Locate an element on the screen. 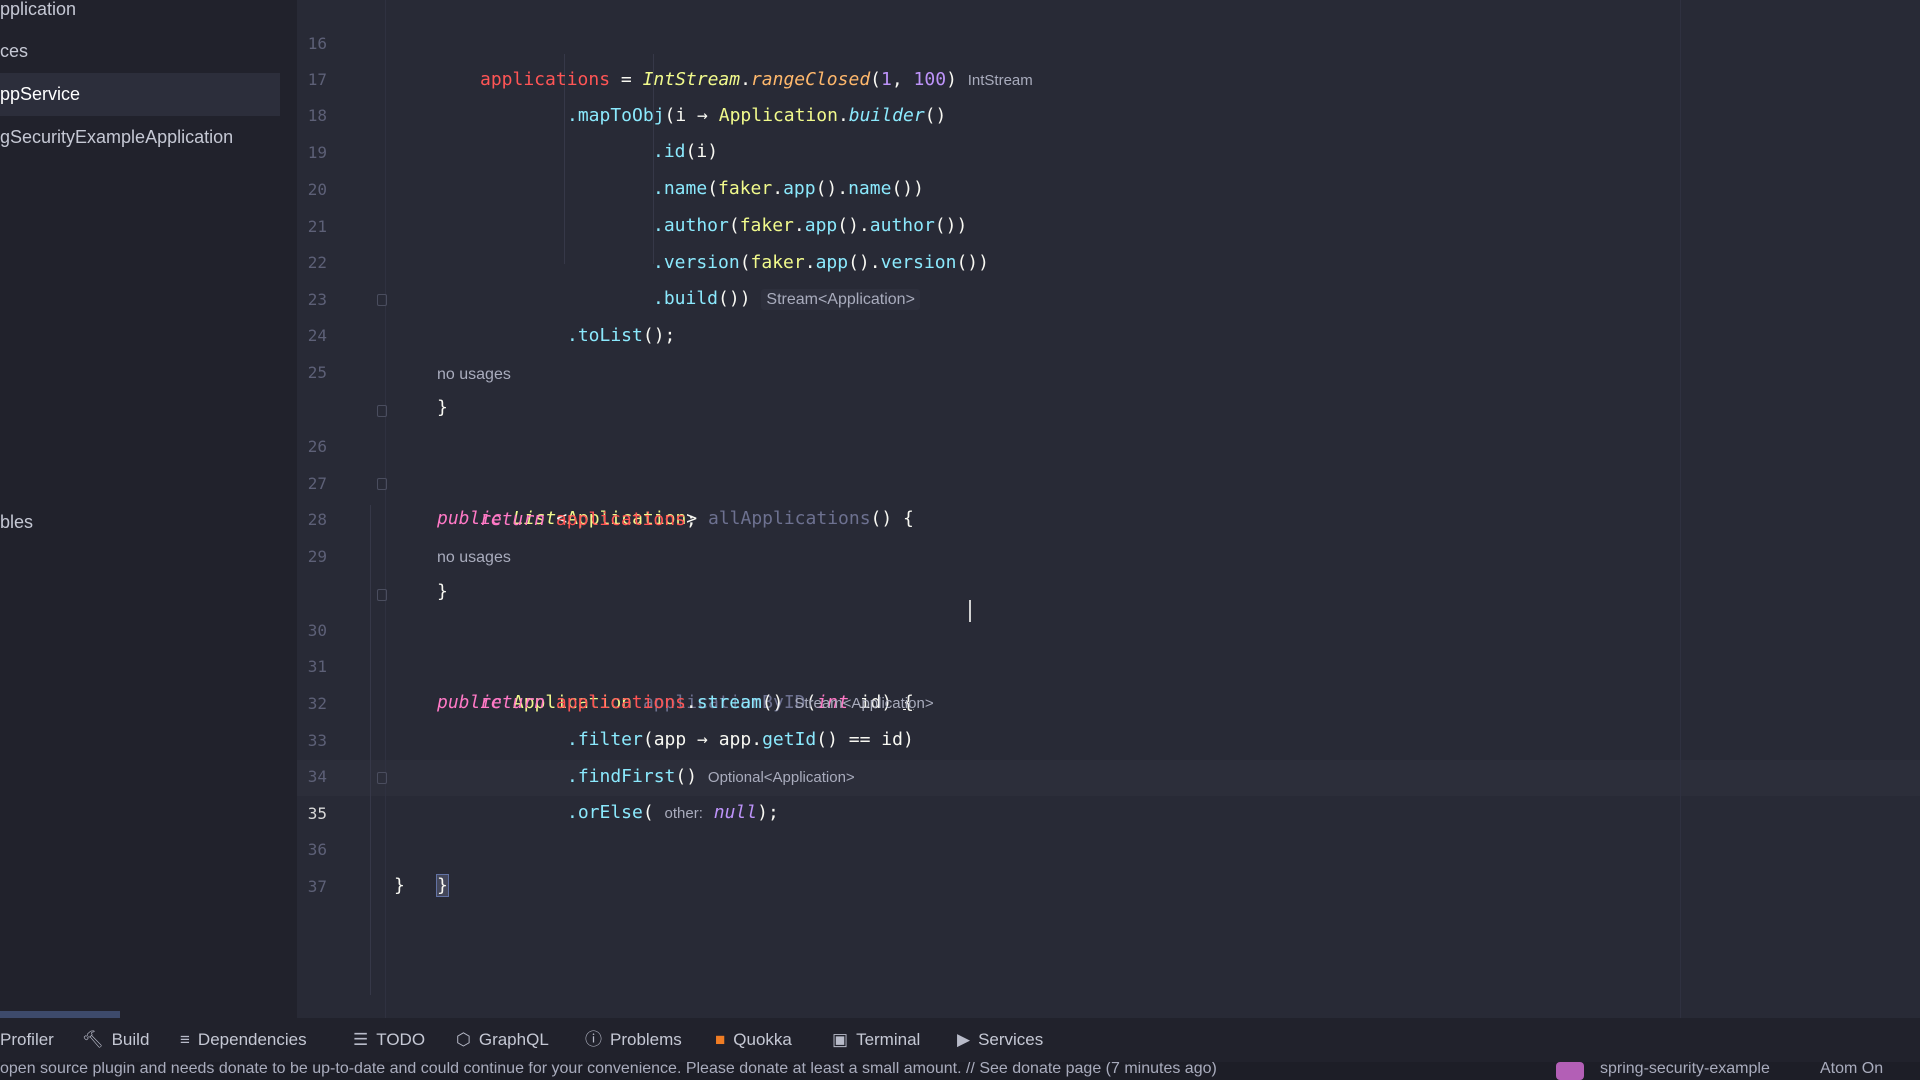 Image resolution: width=1920 pixels, height=1080 pixels. graphql-icon: ⬡ is located at coordinates (463, 1039).